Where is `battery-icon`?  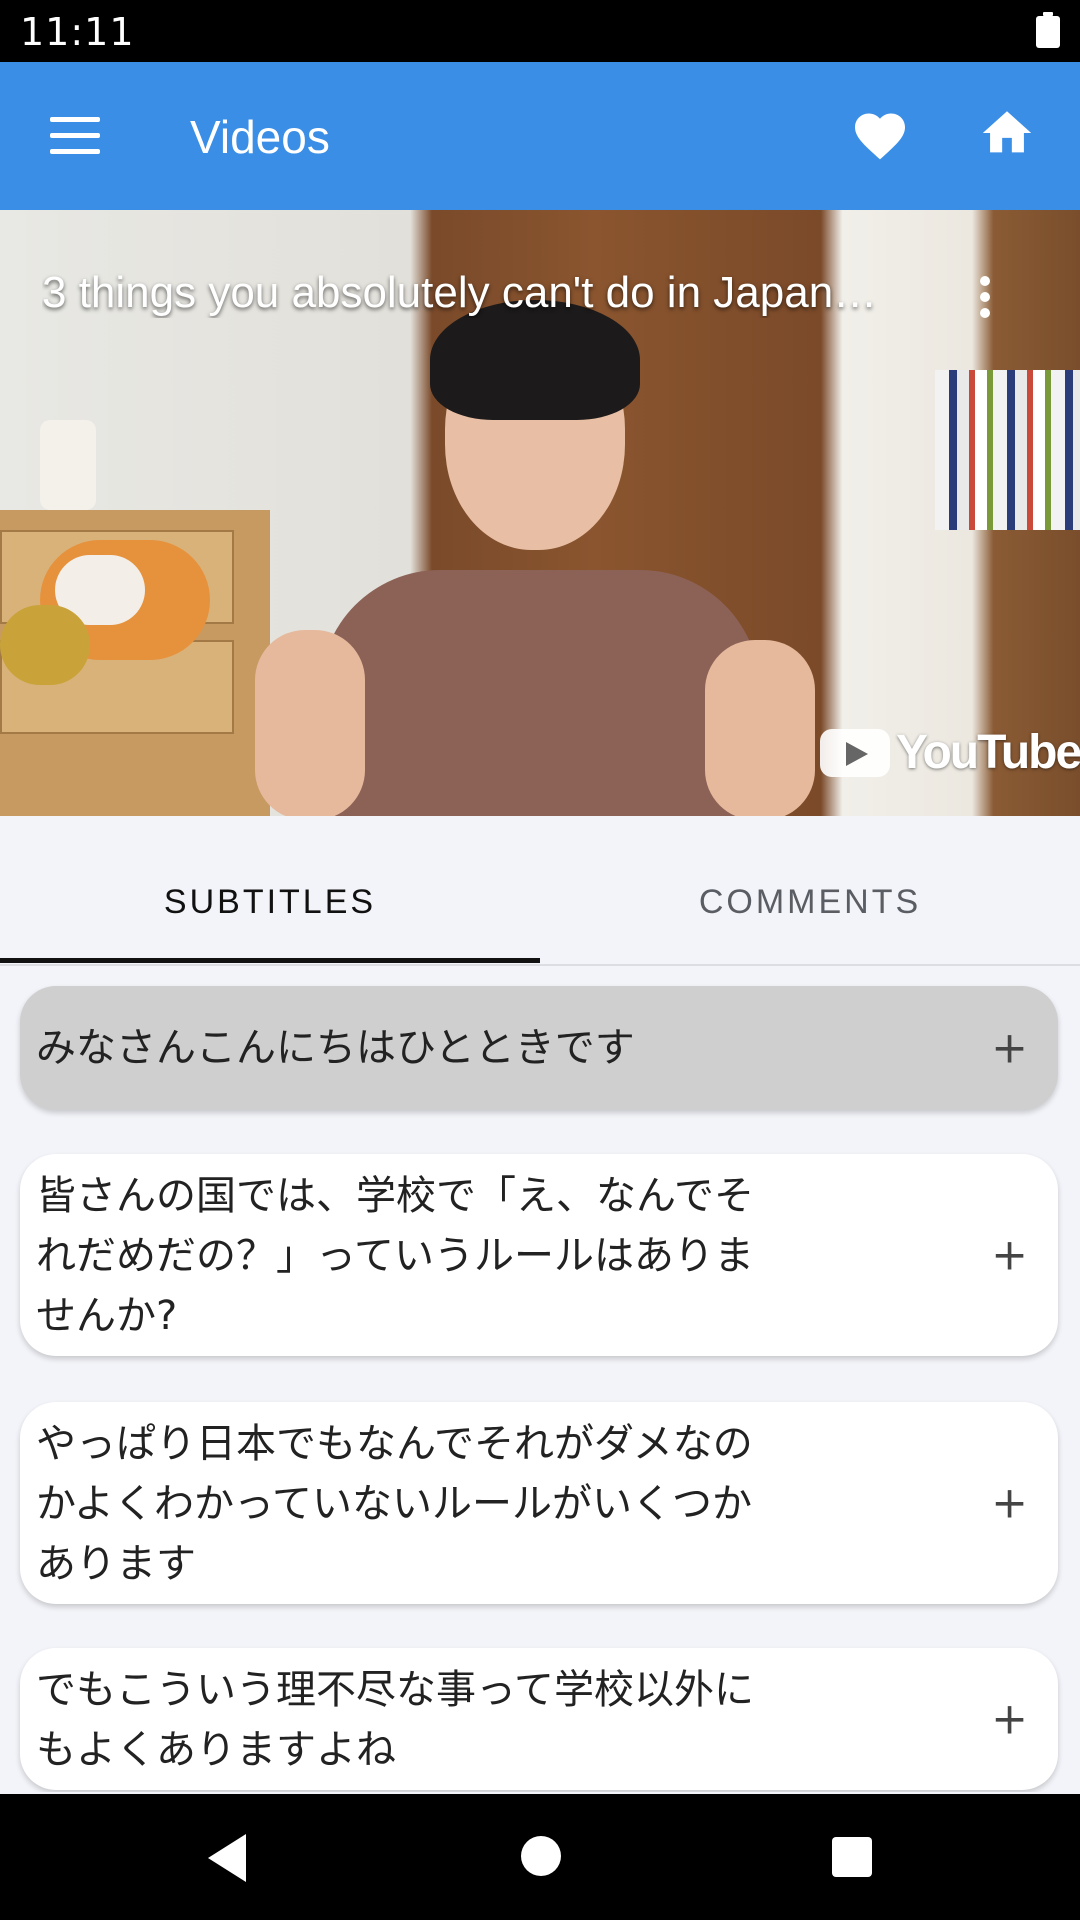 battery-icon is located at coordinates (1048, 30).